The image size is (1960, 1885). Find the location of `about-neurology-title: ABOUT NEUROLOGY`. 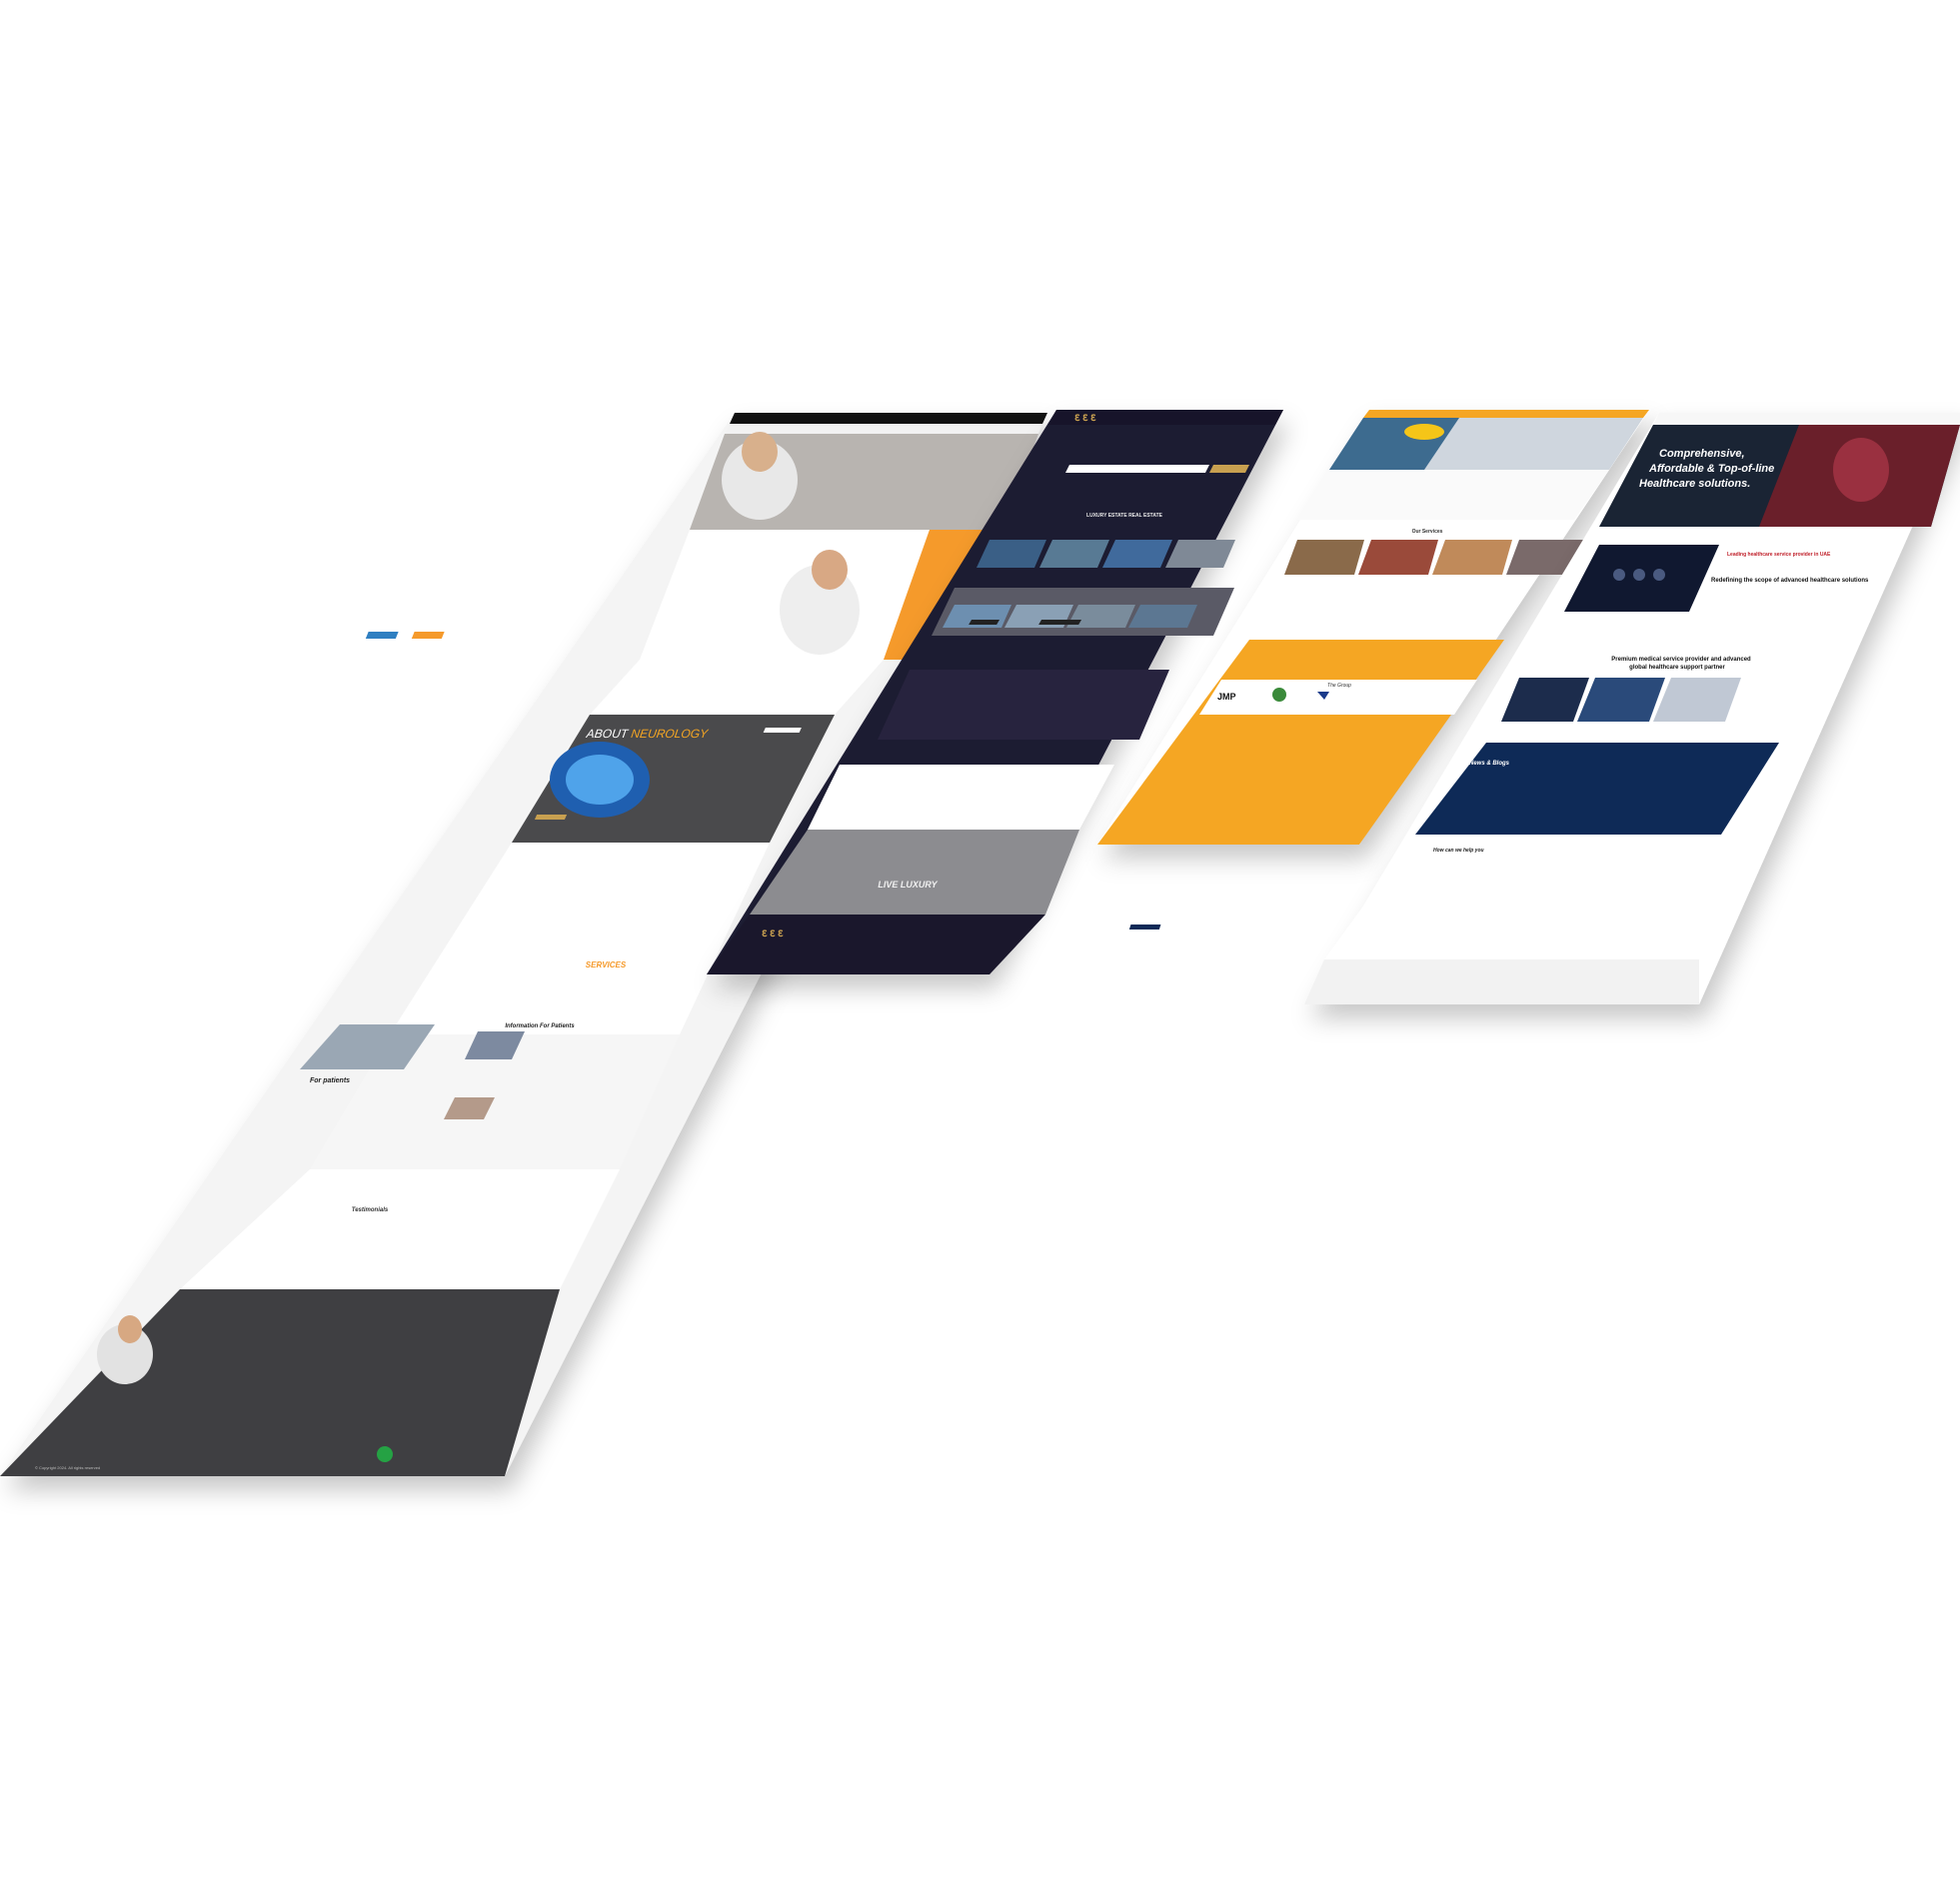

about-neurology-title: ABOUT NEUROLOGY is located at coordinates (648, 734).